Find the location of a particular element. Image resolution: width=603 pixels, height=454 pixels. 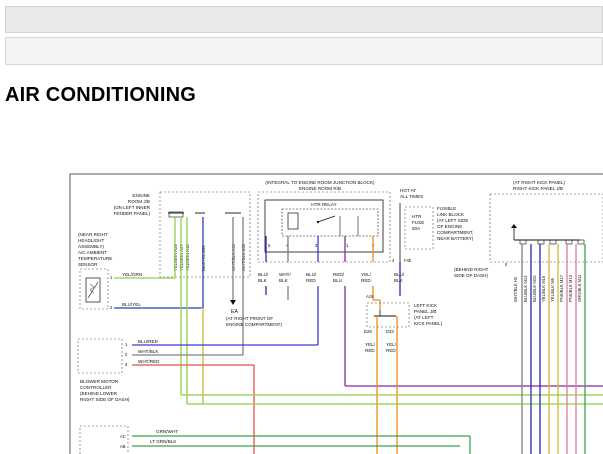

svg-text: WHT/BLK is located at coordinates (148, 351).